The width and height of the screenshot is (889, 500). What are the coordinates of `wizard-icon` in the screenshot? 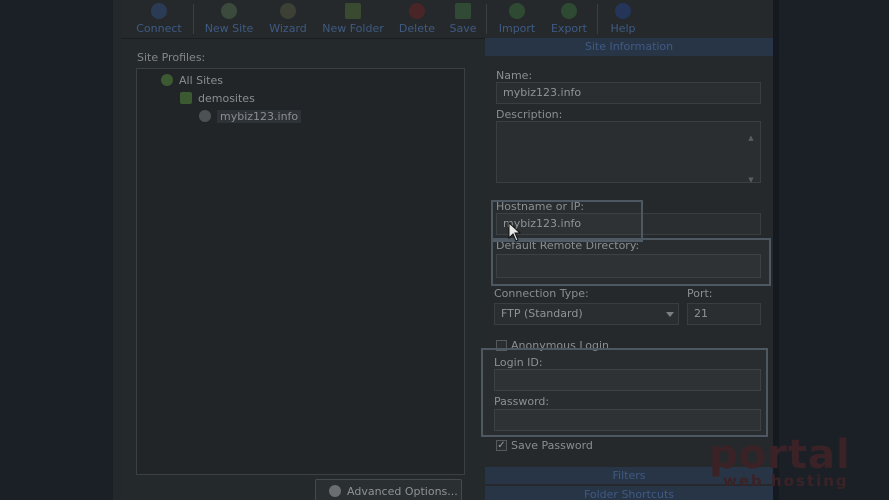 It's located at (288, 11).